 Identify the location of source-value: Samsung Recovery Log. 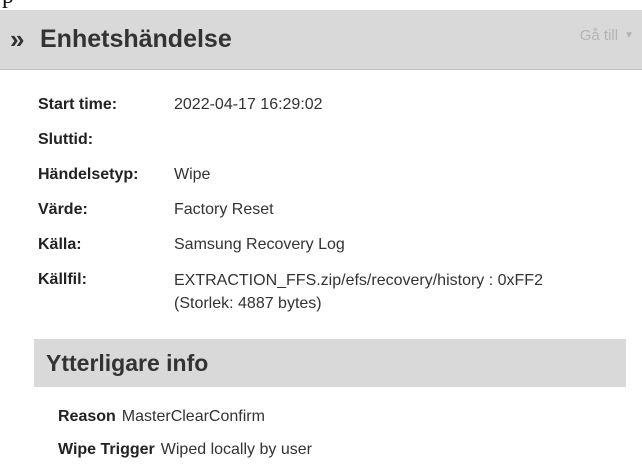
(259, 244).